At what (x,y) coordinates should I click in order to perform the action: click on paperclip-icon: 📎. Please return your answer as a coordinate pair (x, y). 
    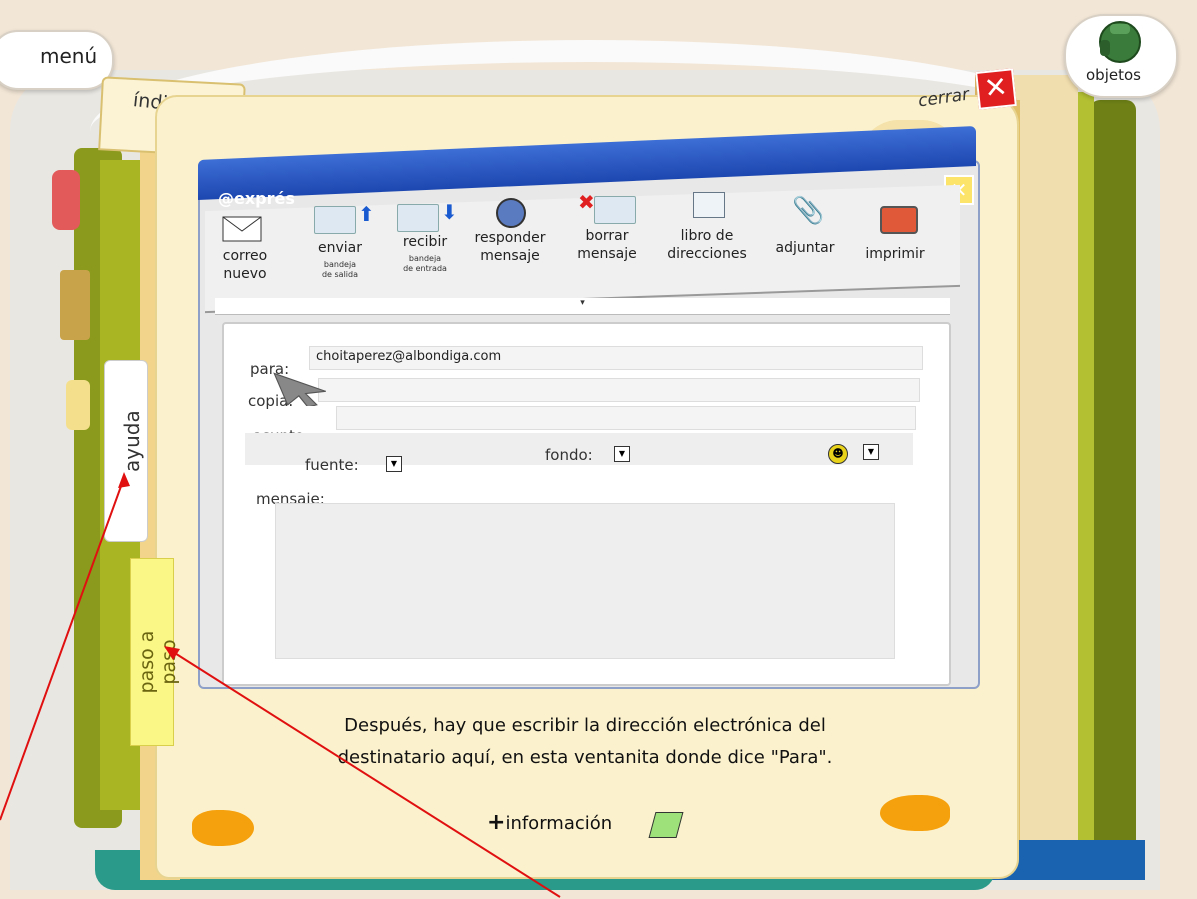
    Looking at the image, I should click on (808, 211).